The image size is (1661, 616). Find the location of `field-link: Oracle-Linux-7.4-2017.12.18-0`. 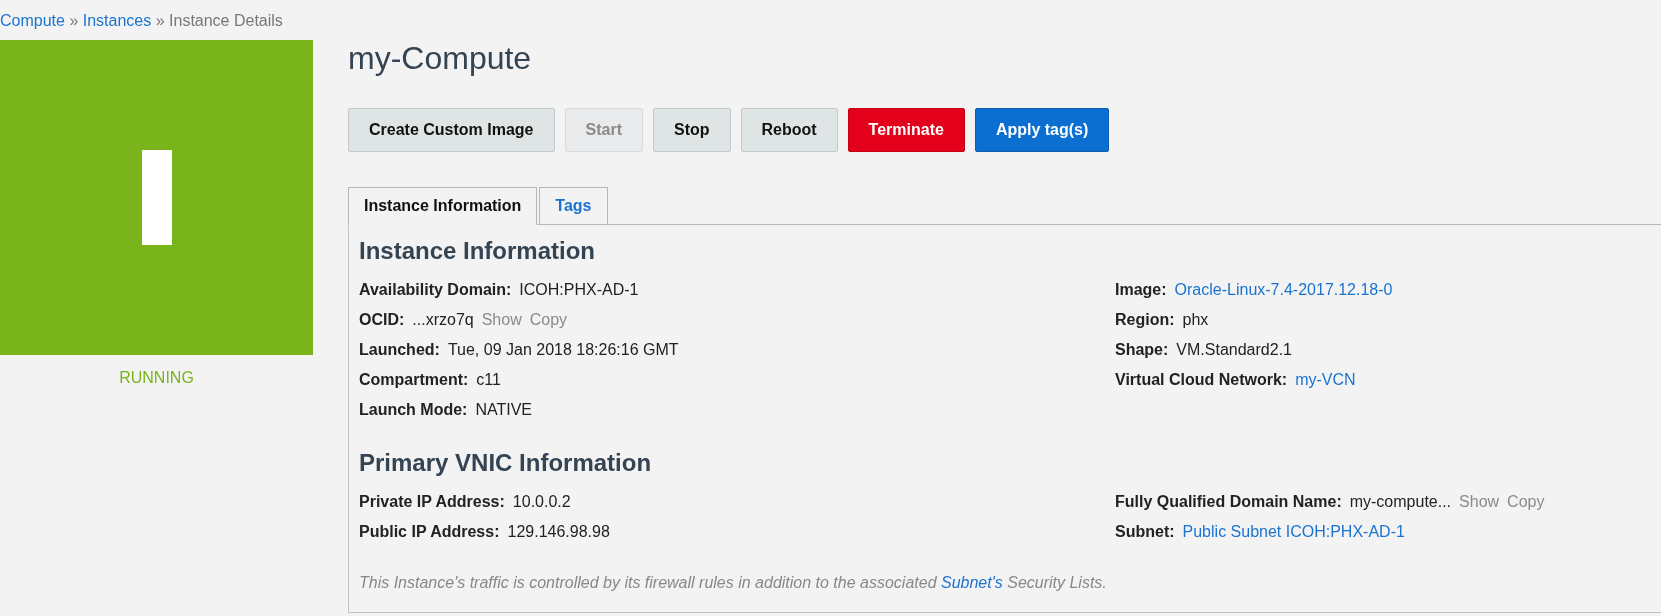

field-link: Oracle-Linux-7.4-2017.12.18-0 is located at coordinates (1283, 289).